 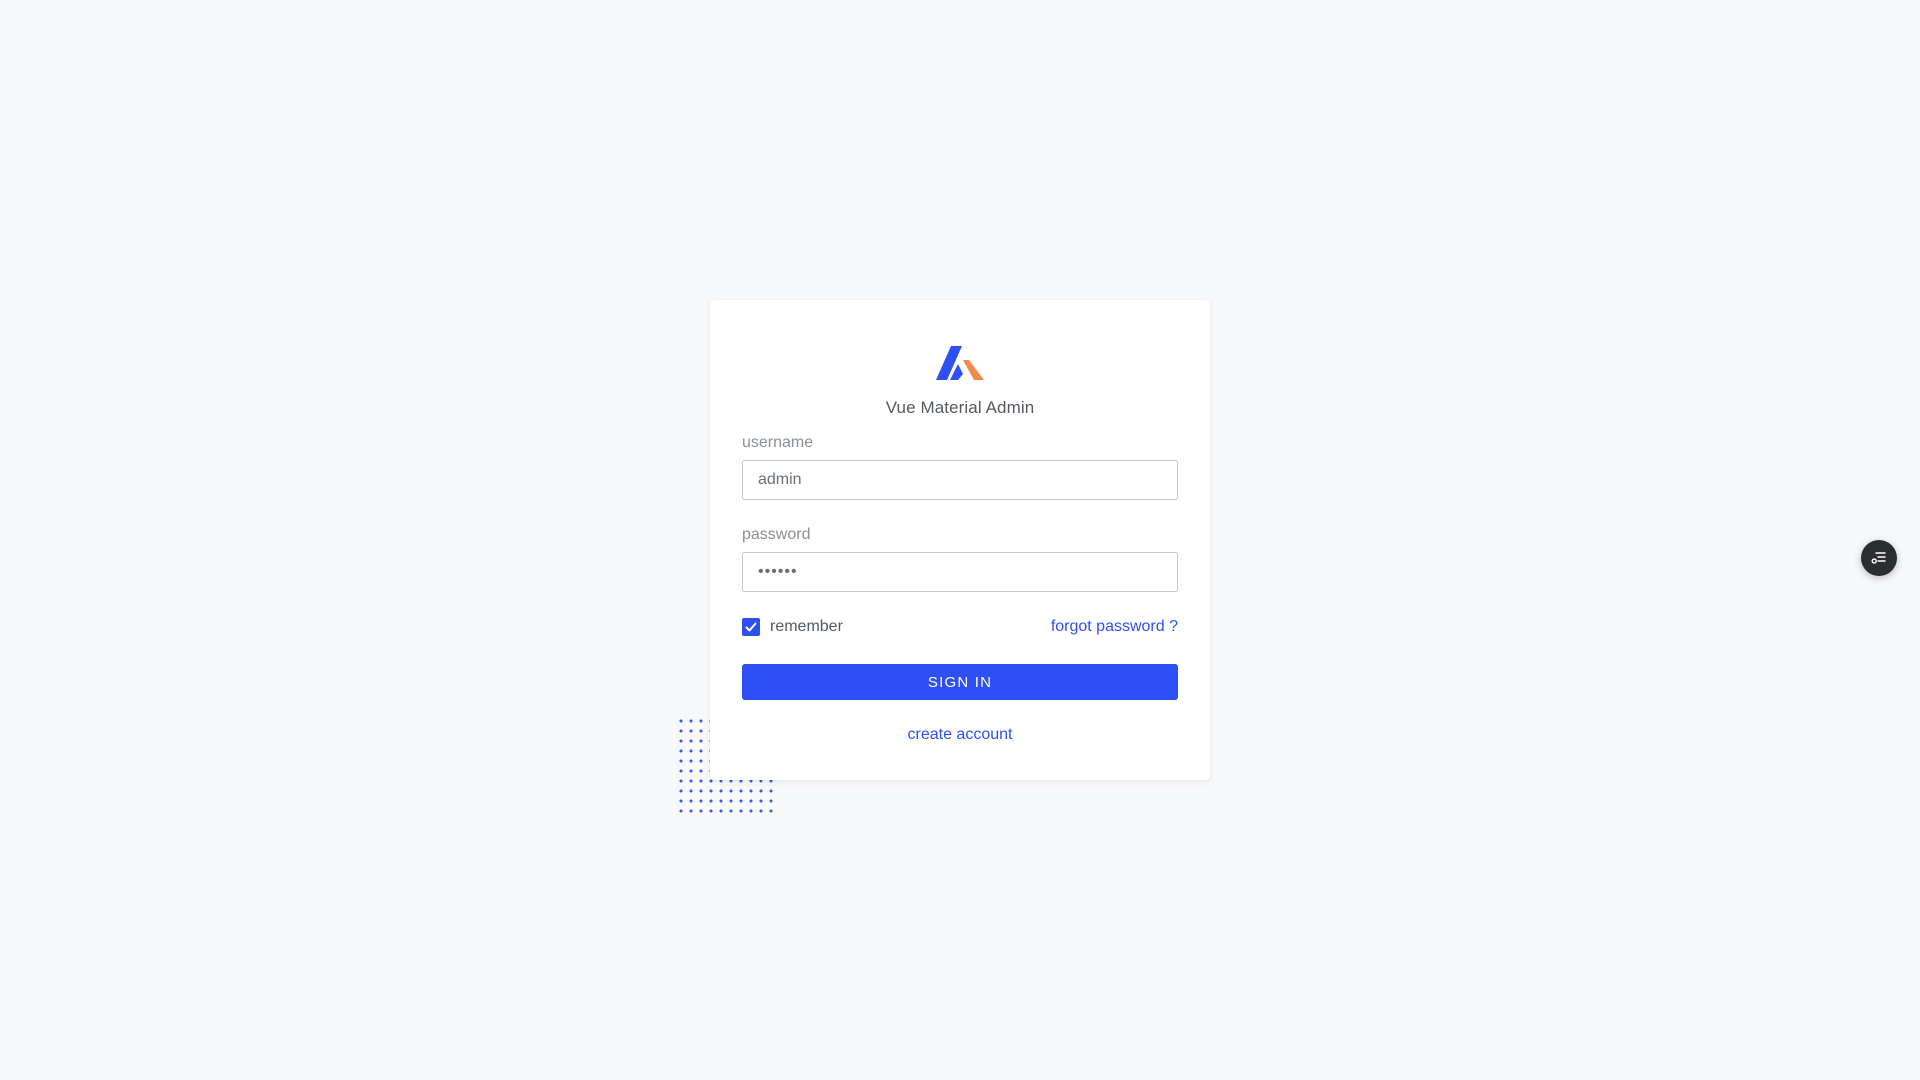 What do you see at coordinates (960, 363) in the screenshot?
I see `app-logo-icon` at bounding box center [960, 363].